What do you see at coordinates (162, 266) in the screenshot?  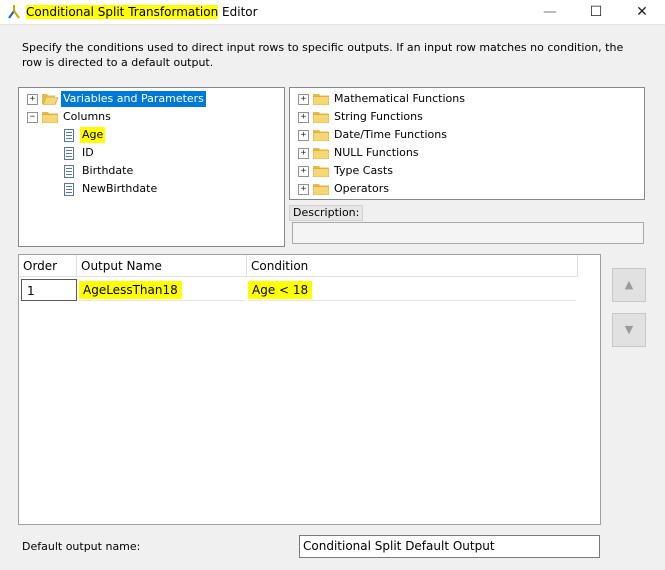 I see `column-header-output-name: Output Name` at bounding box center [162, 266].